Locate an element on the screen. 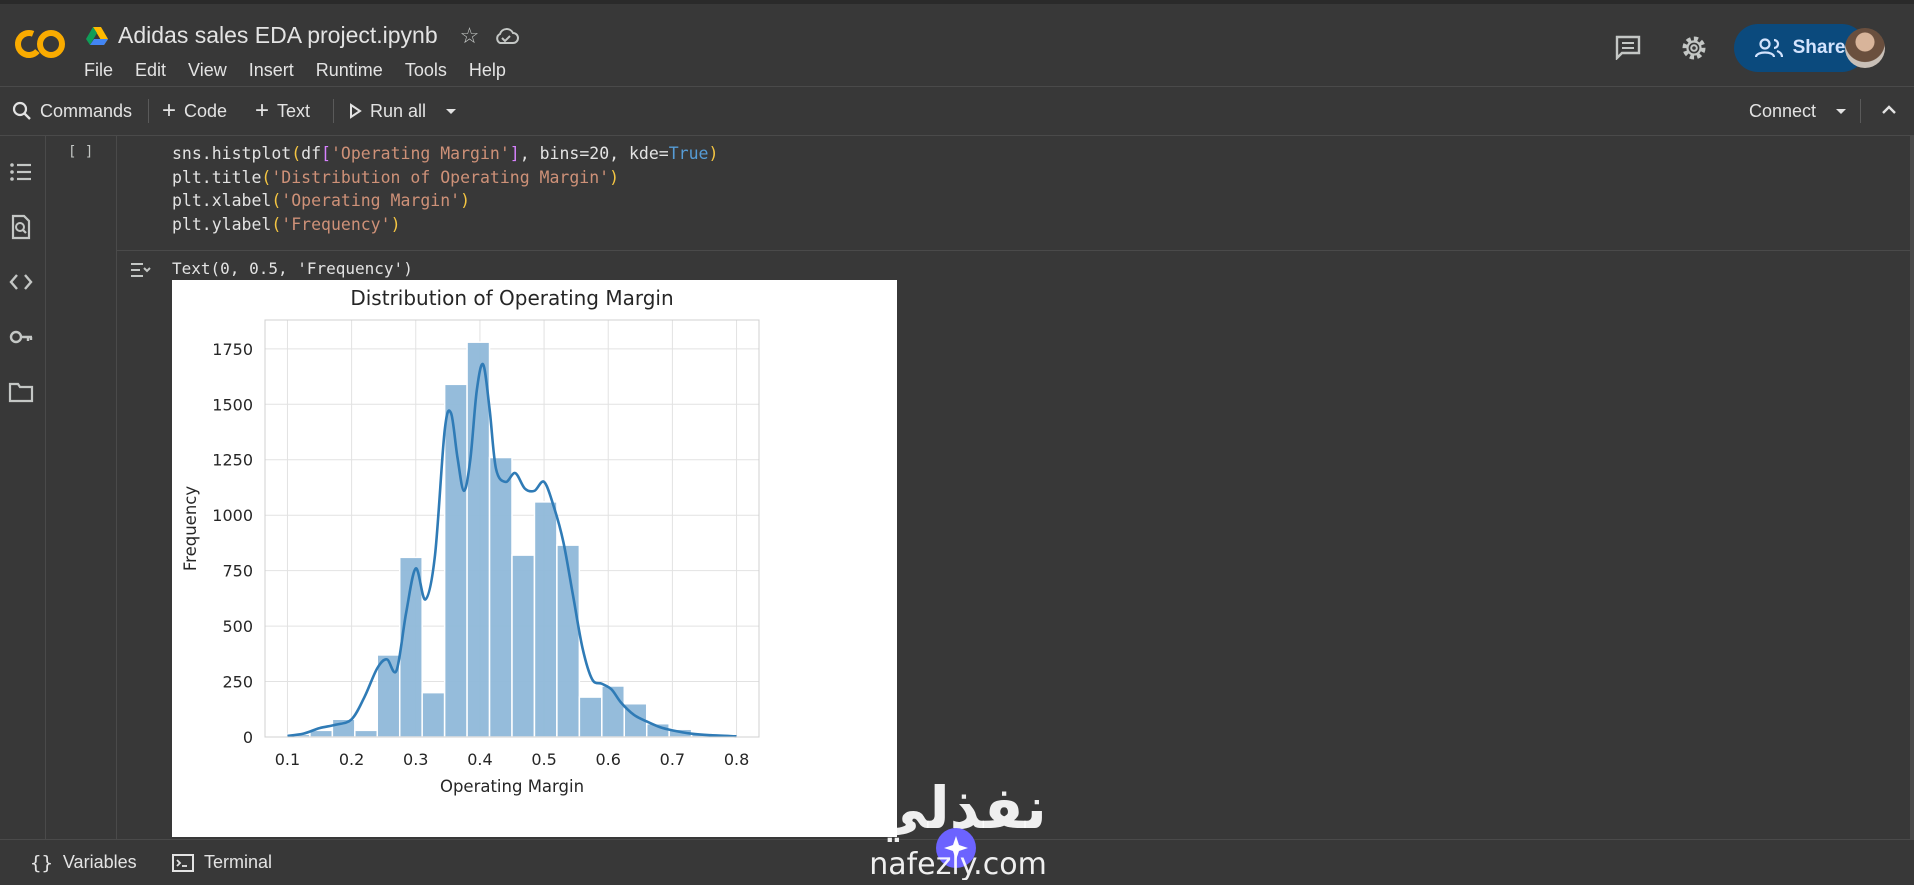  connect-button: Connect is located at coordinates (1798, 111).